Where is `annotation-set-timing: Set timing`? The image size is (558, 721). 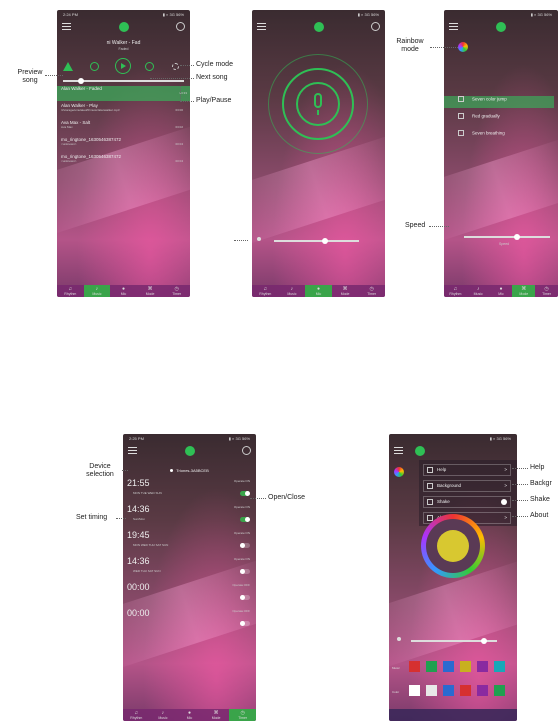
annotation-set-timing: Set timing is located at coordinates (92, 517).